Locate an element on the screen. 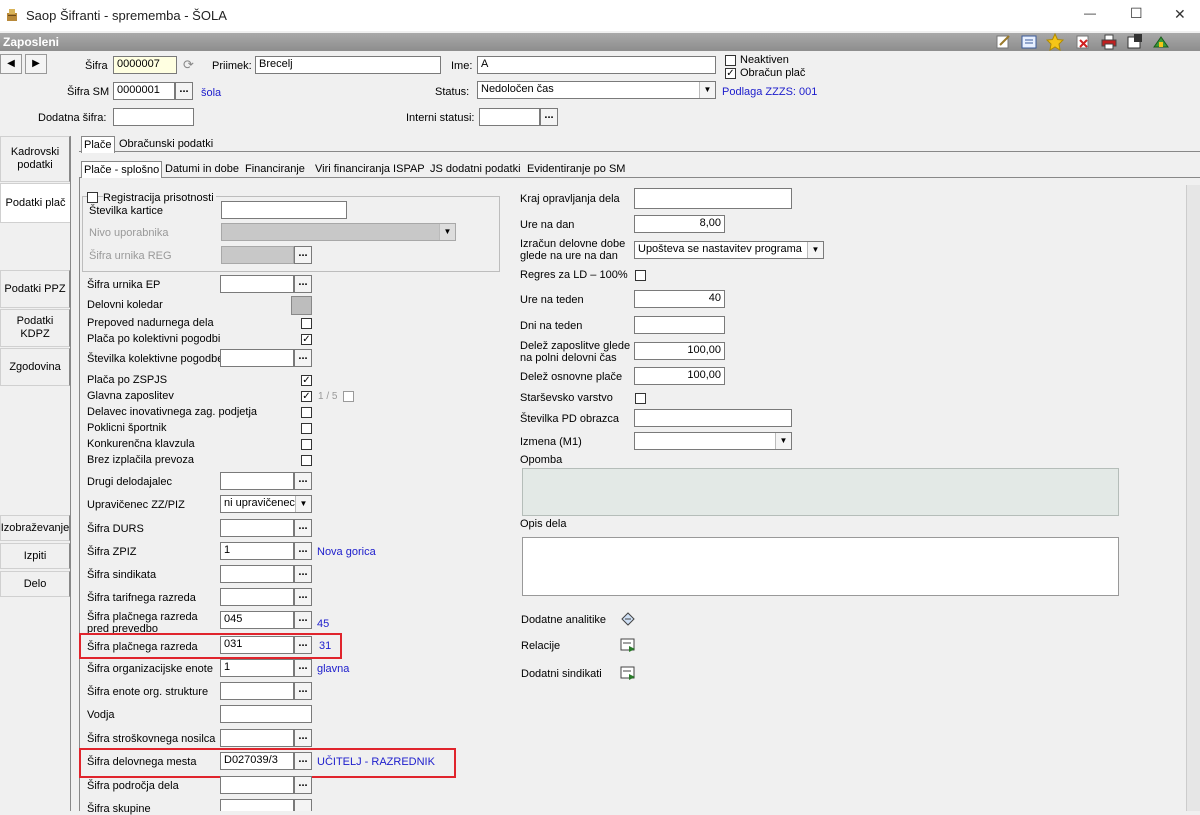 This screenshot has height=815, width=1200. close-button: ✕ is located at coordinates (1180, 14).